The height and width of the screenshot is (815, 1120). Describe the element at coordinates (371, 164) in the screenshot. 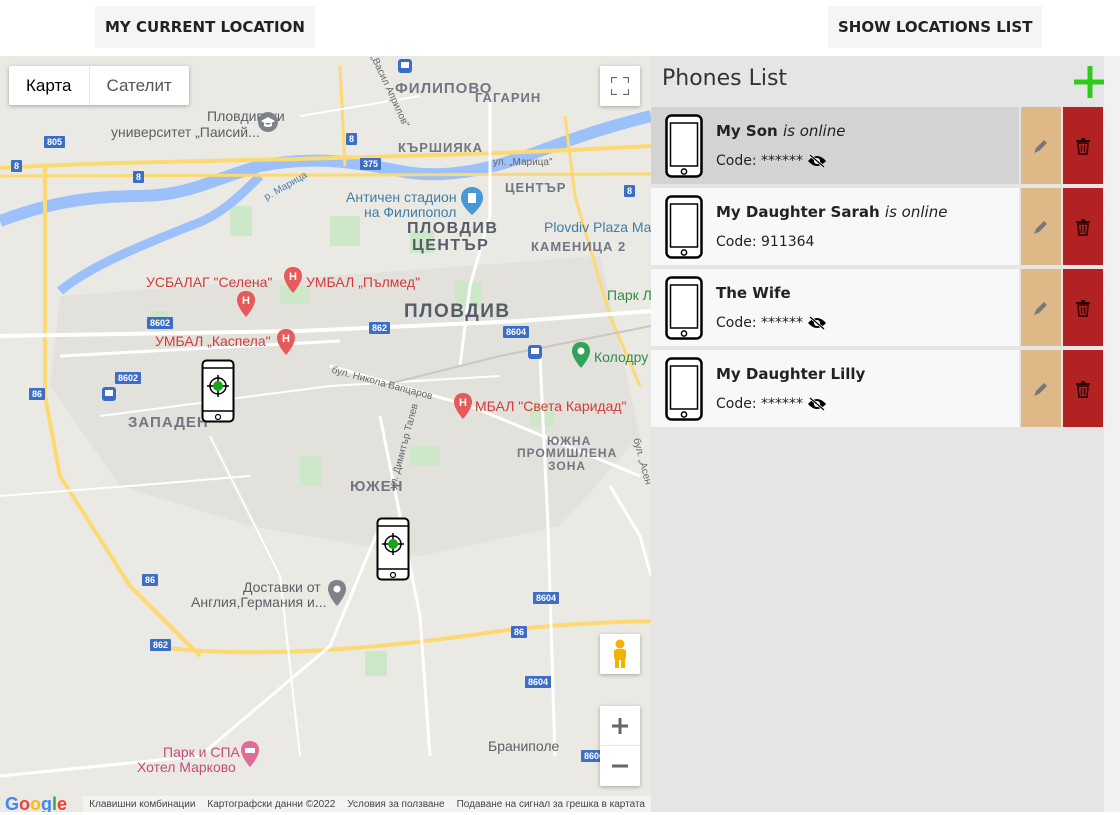

I see `road-shield: 375` at that location.